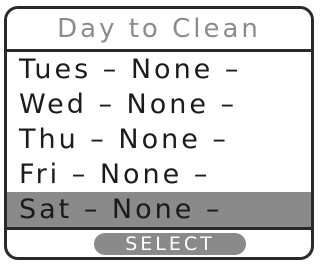 This screenshot has width=324, height=265. I want to click on menu-title: Day to Clean, so click(159, 29).